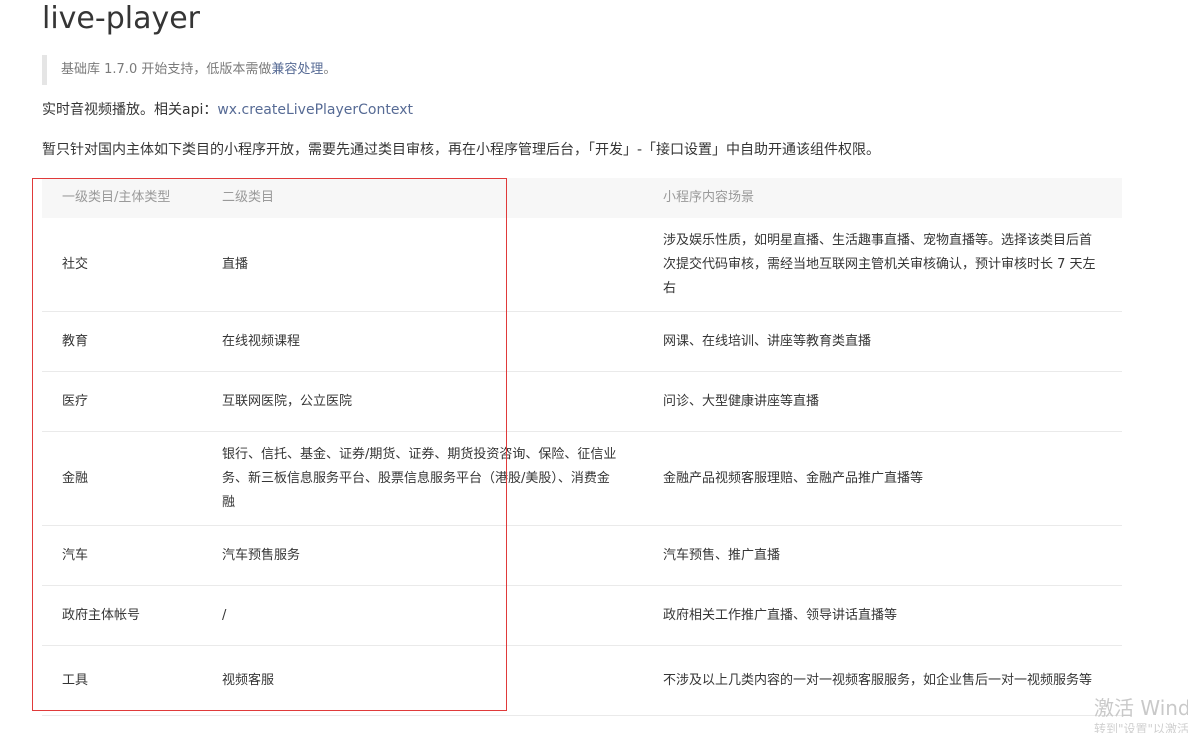  Describe the element at coordinates (75, 680) in the screenshot. I see `cell-primary: 工具` at that location.